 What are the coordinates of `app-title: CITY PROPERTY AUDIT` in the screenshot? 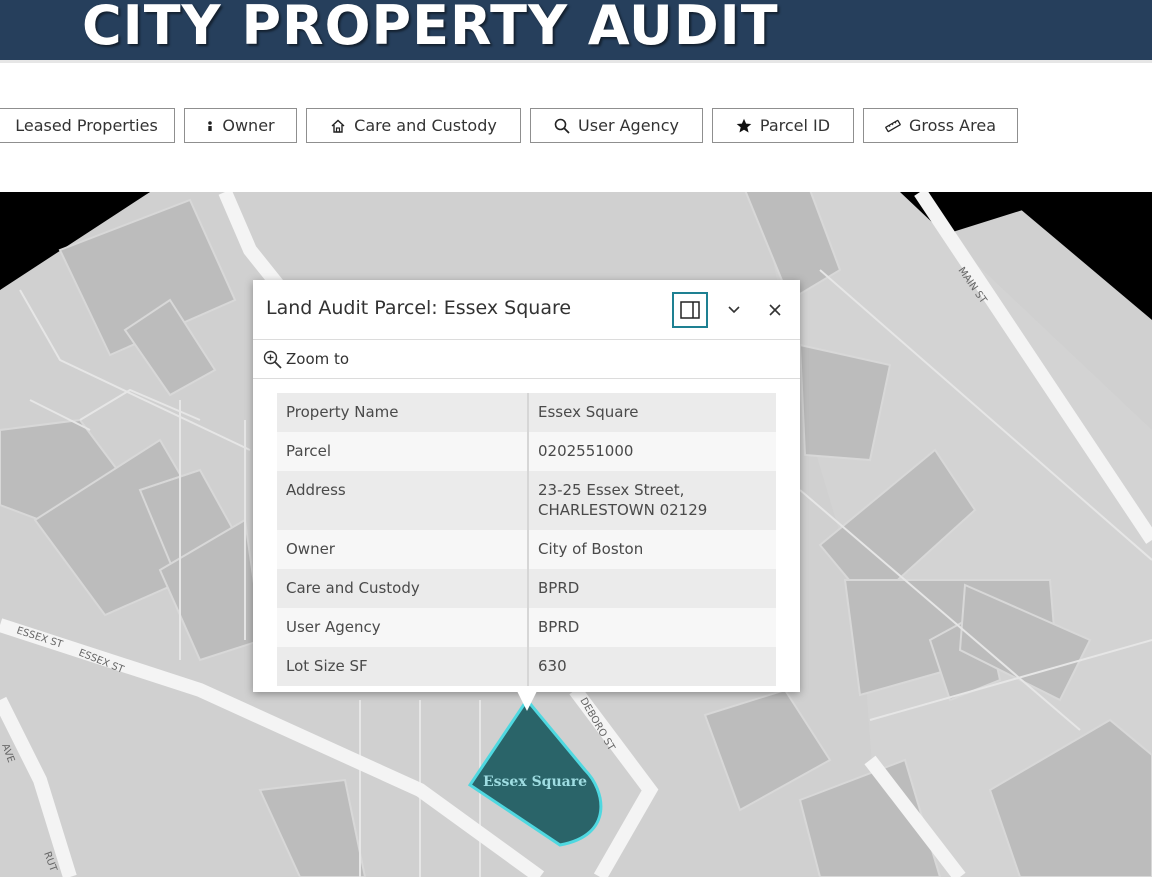 It's located at (430, 28).